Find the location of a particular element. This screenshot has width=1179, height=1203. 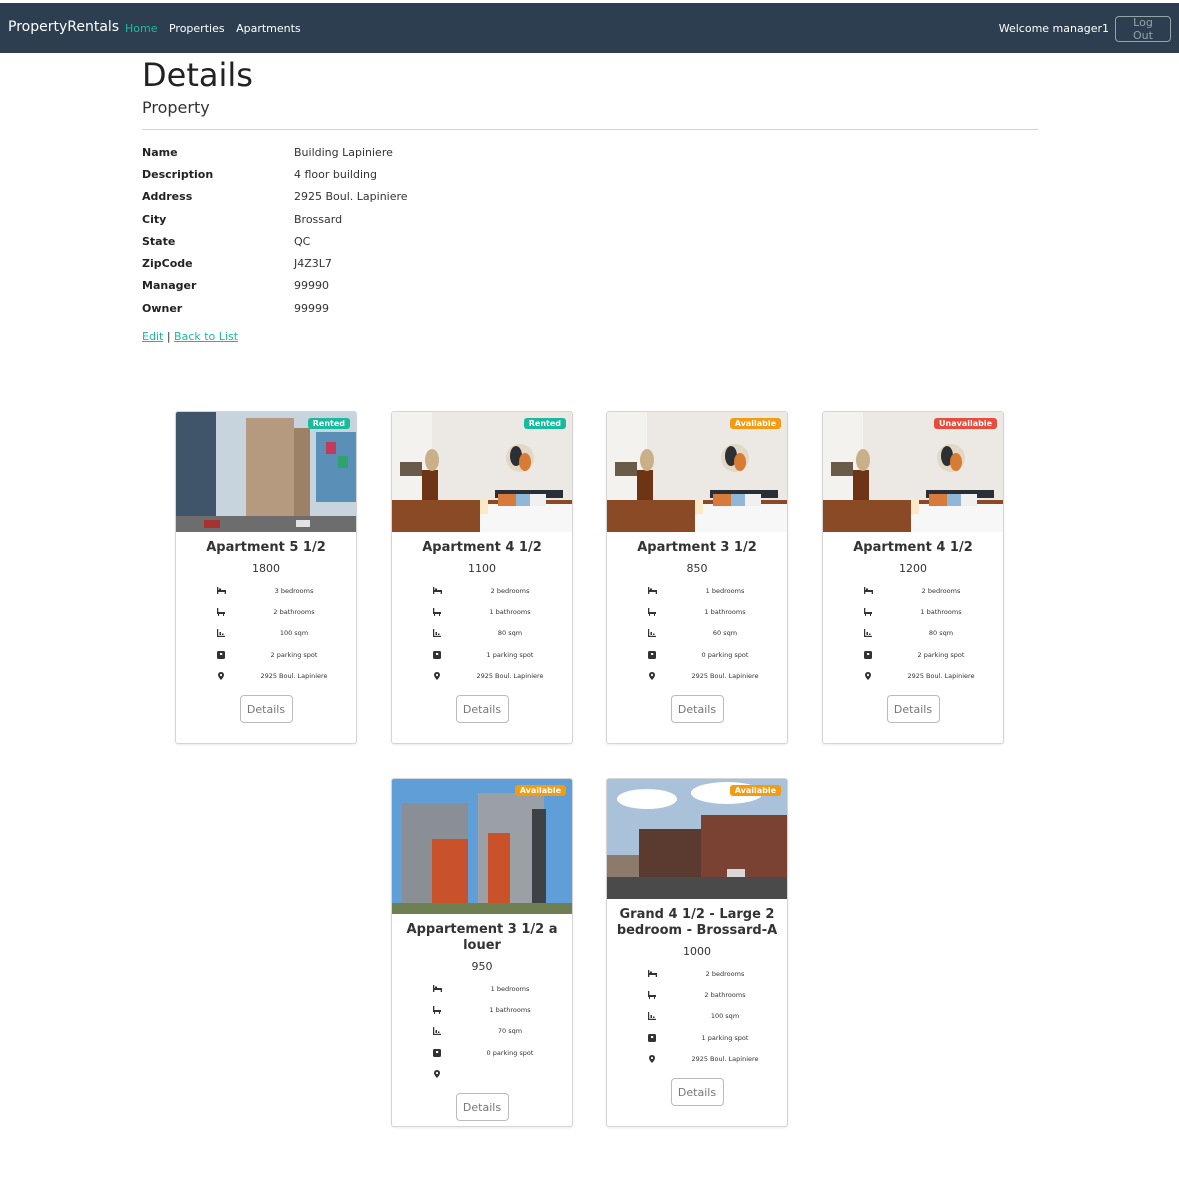

detail-value: Building Lapiniere is located at coordinates (343, 152).